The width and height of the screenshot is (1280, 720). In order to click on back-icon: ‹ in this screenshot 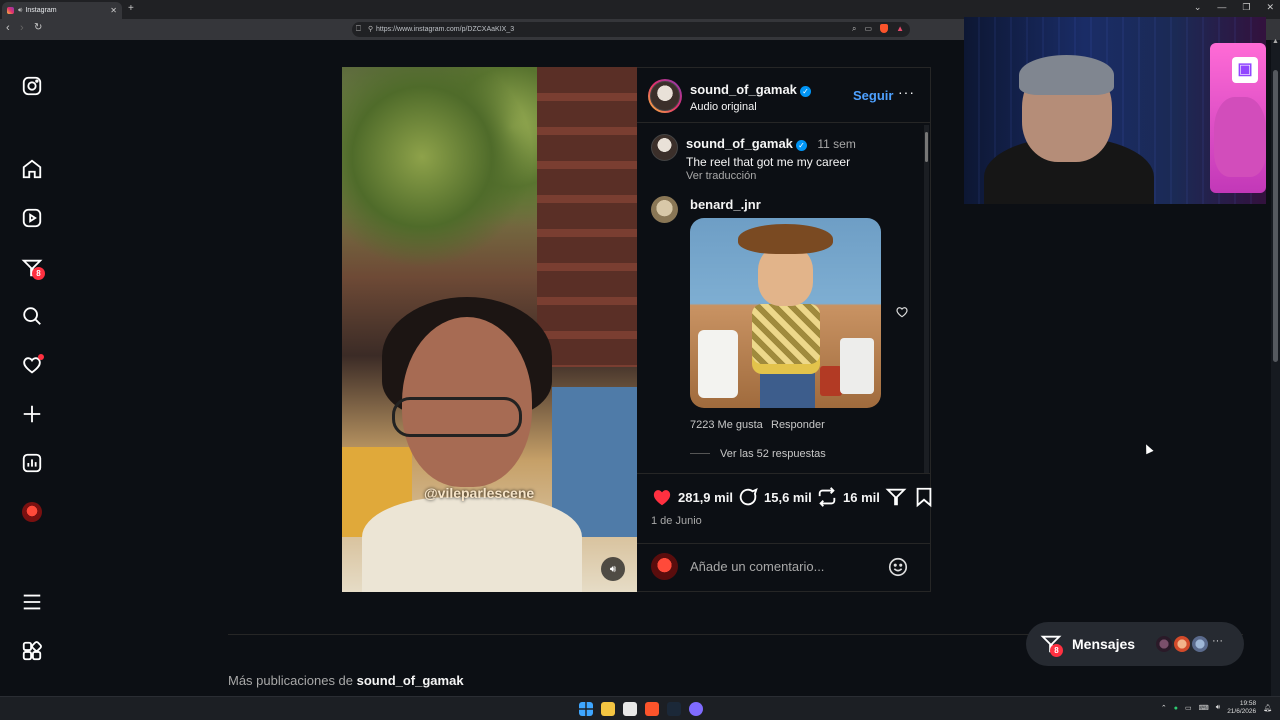, I will do `click(8, 28)`.